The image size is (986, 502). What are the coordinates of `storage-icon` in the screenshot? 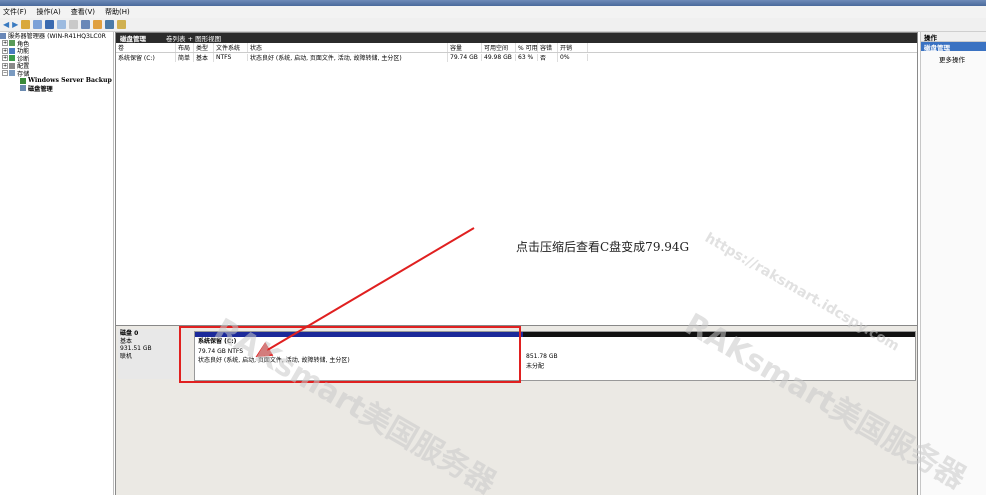 It's located at (12, 73).